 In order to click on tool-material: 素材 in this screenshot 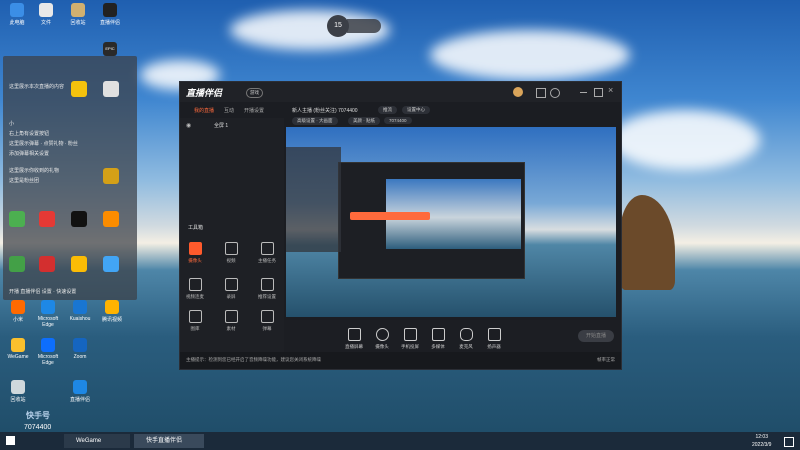, I will do `click(231, 321)`.